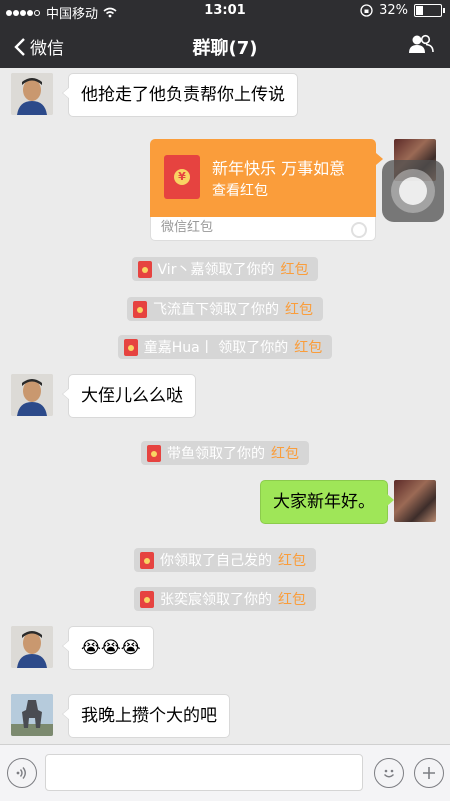  Describe the element at coordinates (393, 10) in the screenshot. I see `battery-percent: 32%` at that location.